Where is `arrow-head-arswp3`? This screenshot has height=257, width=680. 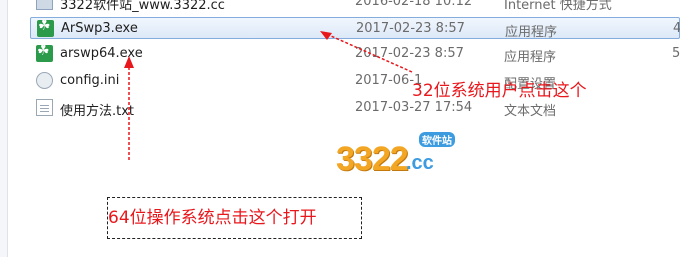
arrow-head-arswp3 is located at coordinates (326, 35).